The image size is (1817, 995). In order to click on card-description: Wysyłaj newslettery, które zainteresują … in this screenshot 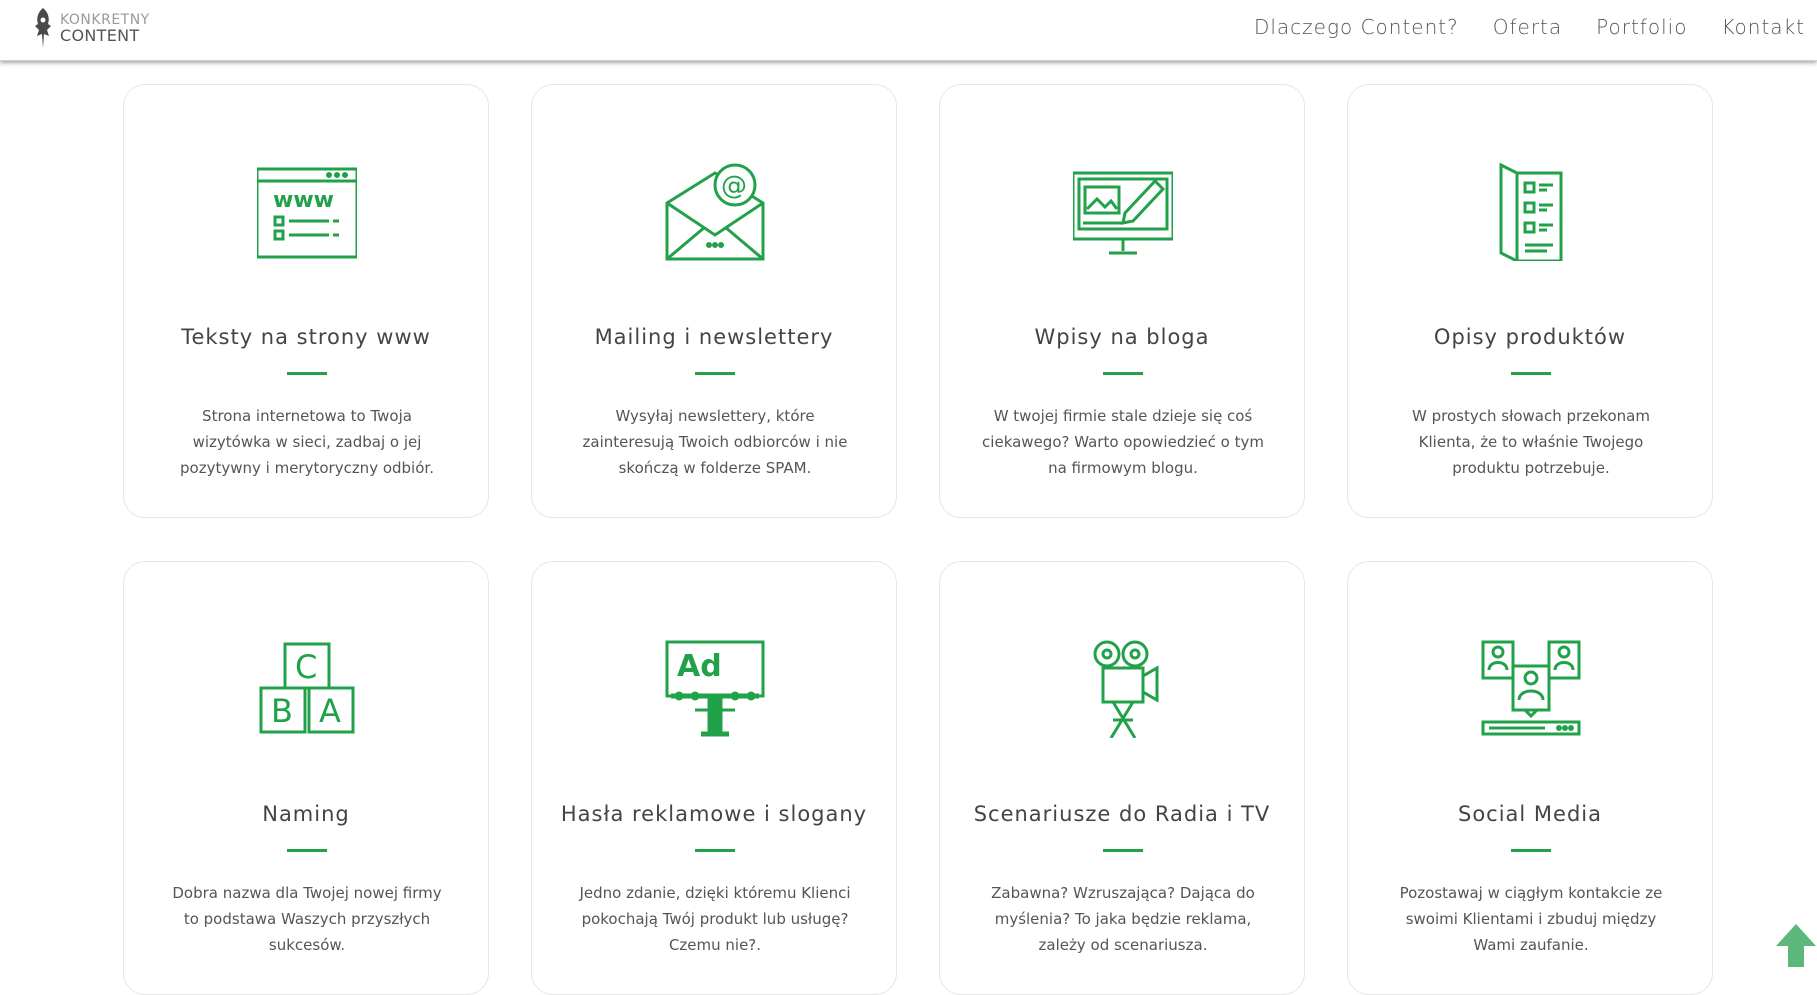, I will do `click(715, 442)`.